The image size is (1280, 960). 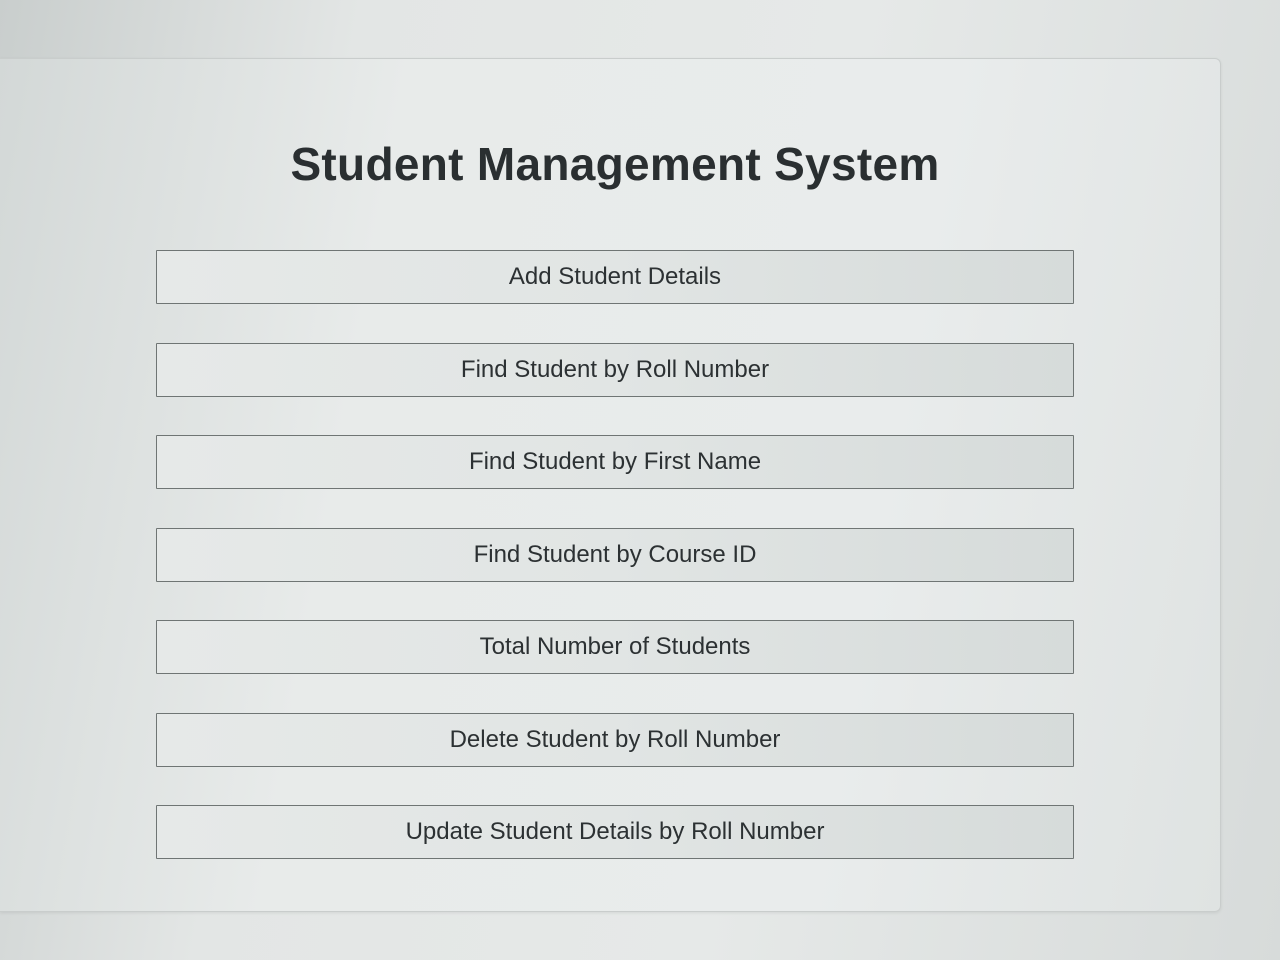 What do you see at coordinates (615, 462) in the screenshot?
I see `find-student-by-first-name-button: Find Student by First Name` at bounding box center [615, 462].